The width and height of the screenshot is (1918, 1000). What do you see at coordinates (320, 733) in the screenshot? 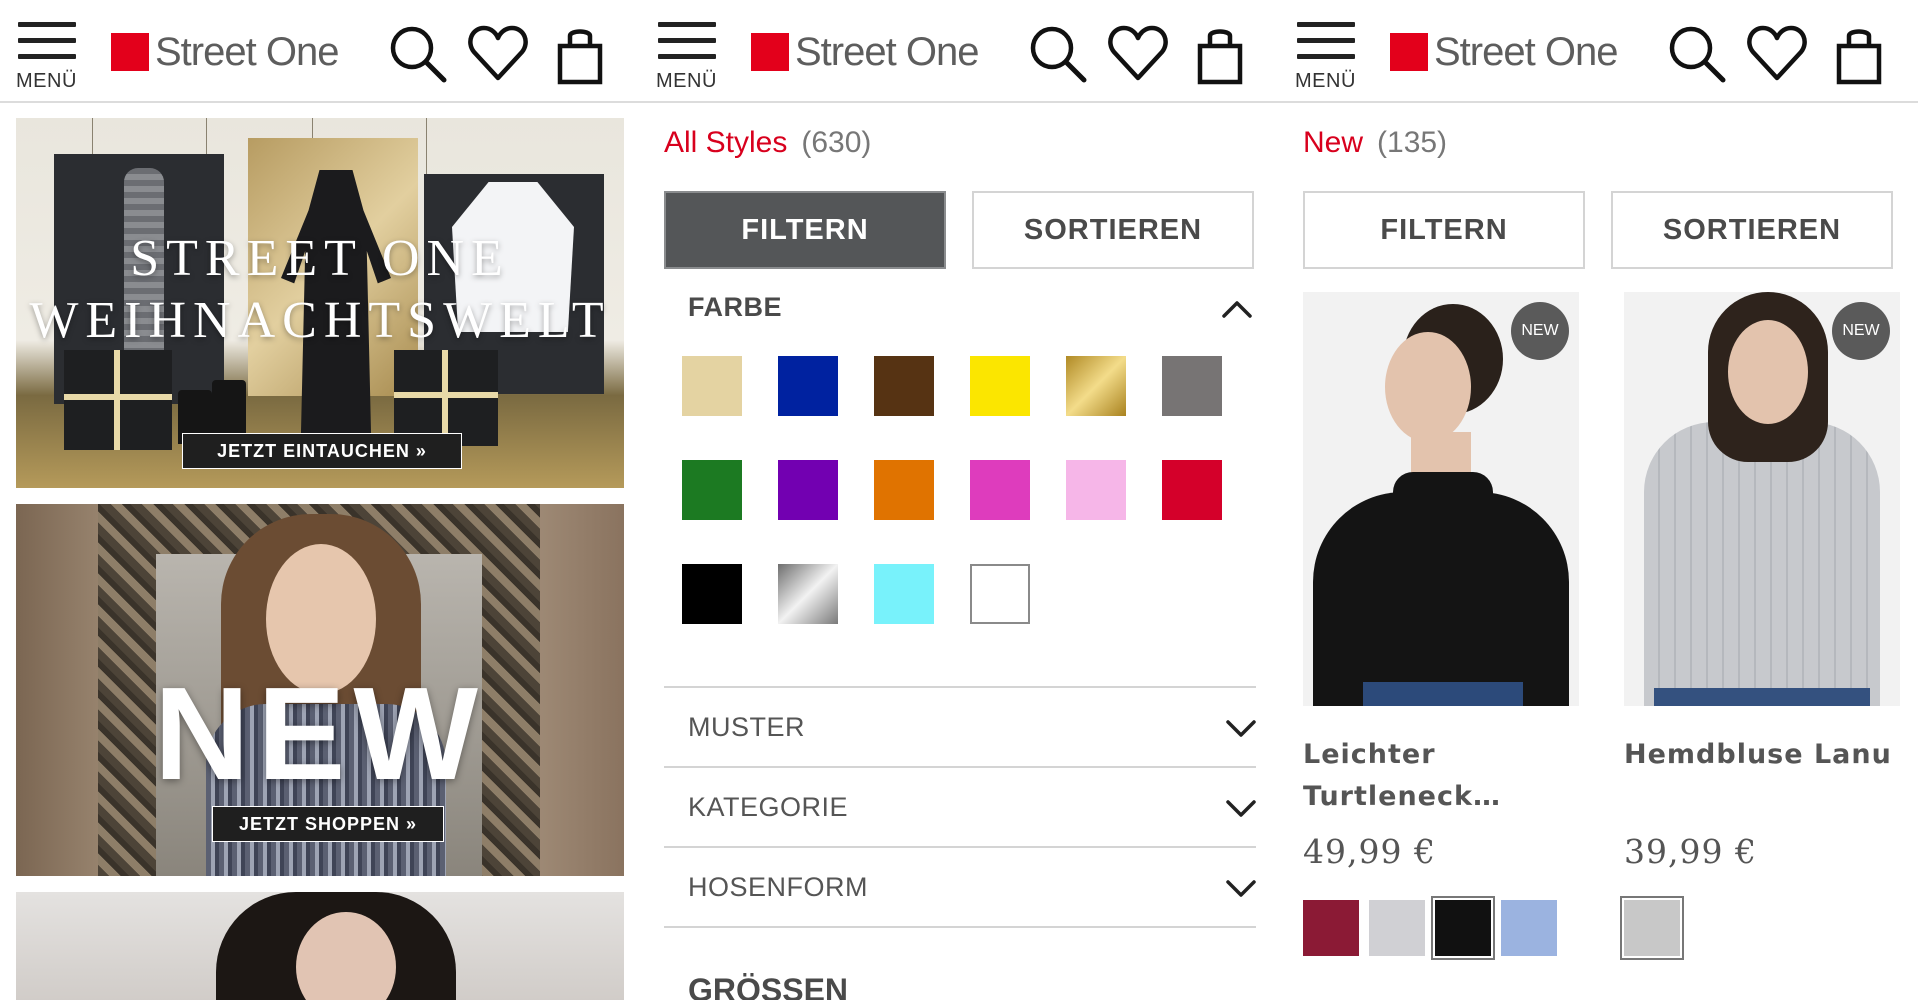
I see `banner-title: NEW` at bounding box center [320, 733].